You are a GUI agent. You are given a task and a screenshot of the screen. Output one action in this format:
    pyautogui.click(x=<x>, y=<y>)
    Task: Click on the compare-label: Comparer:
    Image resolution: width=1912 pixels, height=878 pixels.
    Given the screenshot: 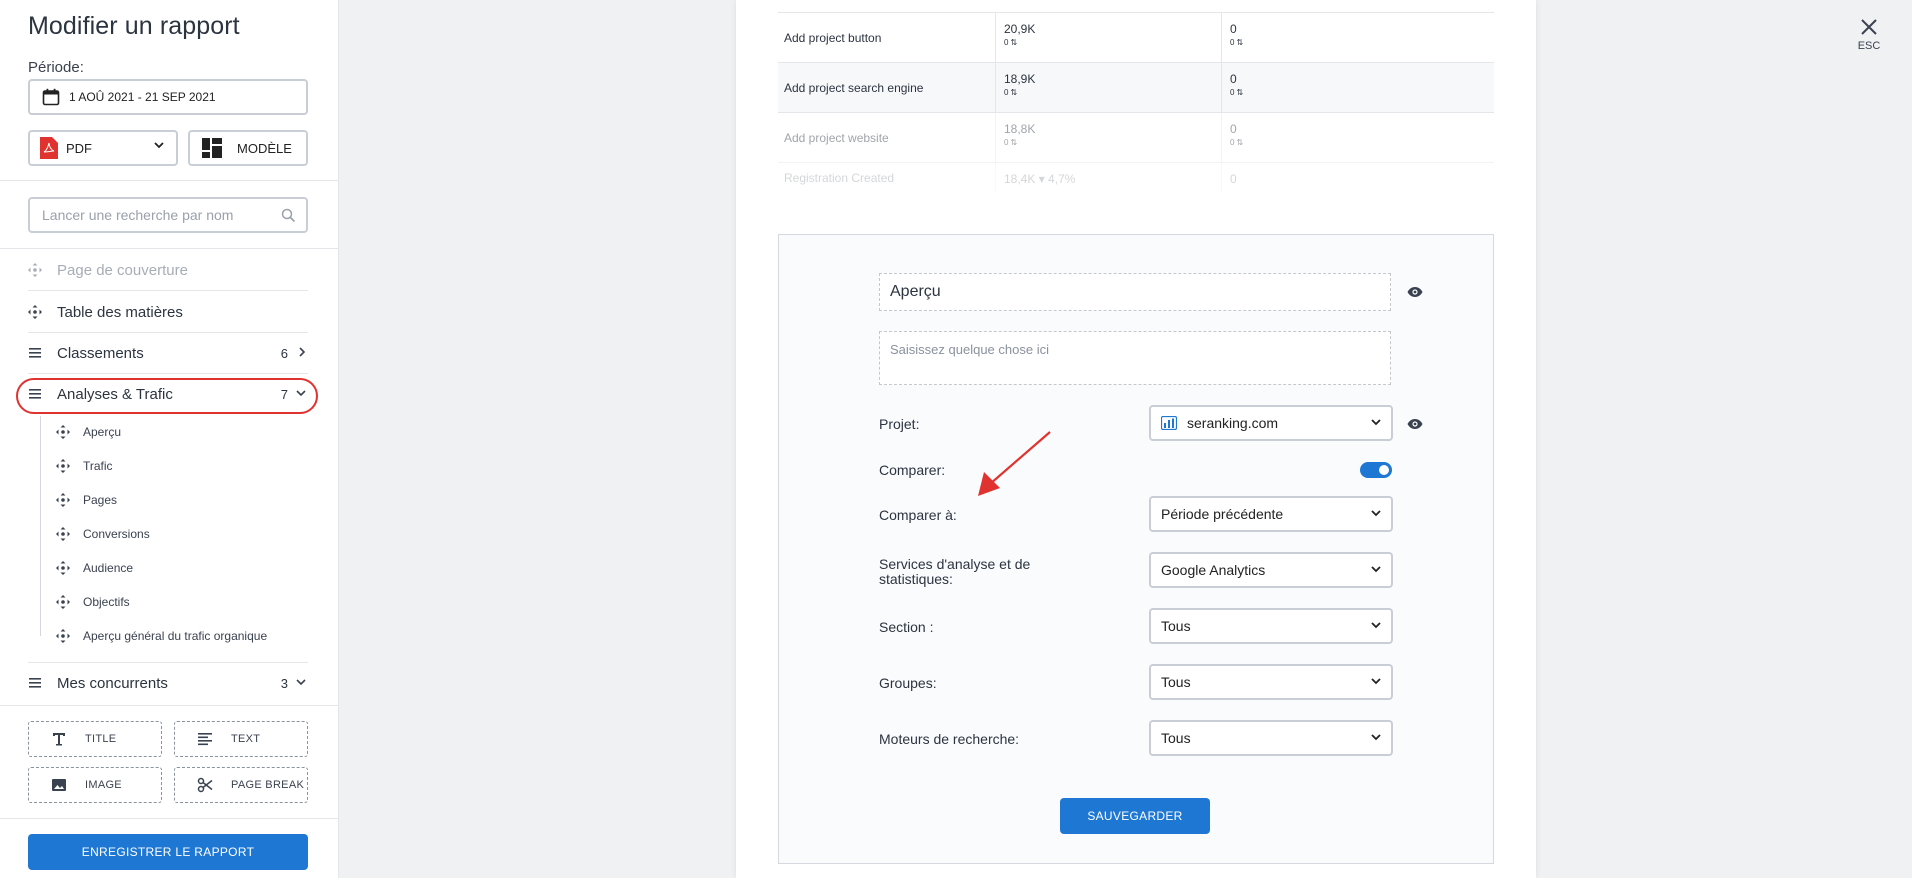 What is the action you would take?
    pyautogui.click(x=912, y=470)
    